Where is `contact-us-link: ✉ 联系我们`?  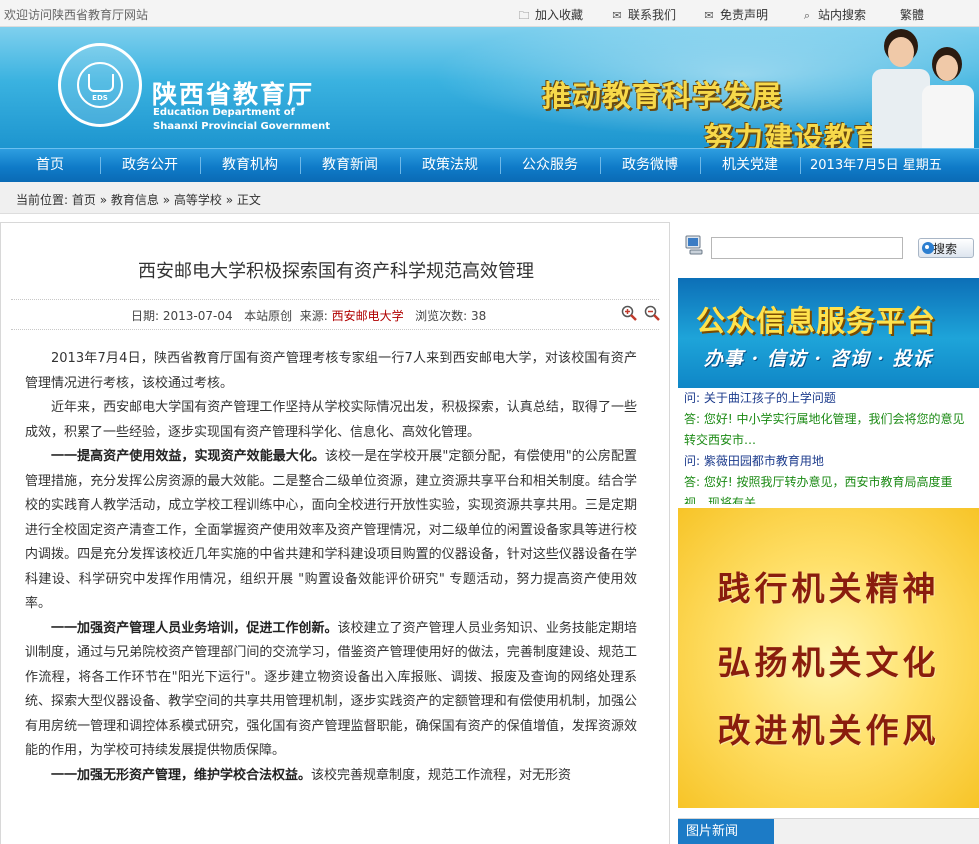 contact-us-link: ✉ 联系我们 is located at coordinates (643, 14).